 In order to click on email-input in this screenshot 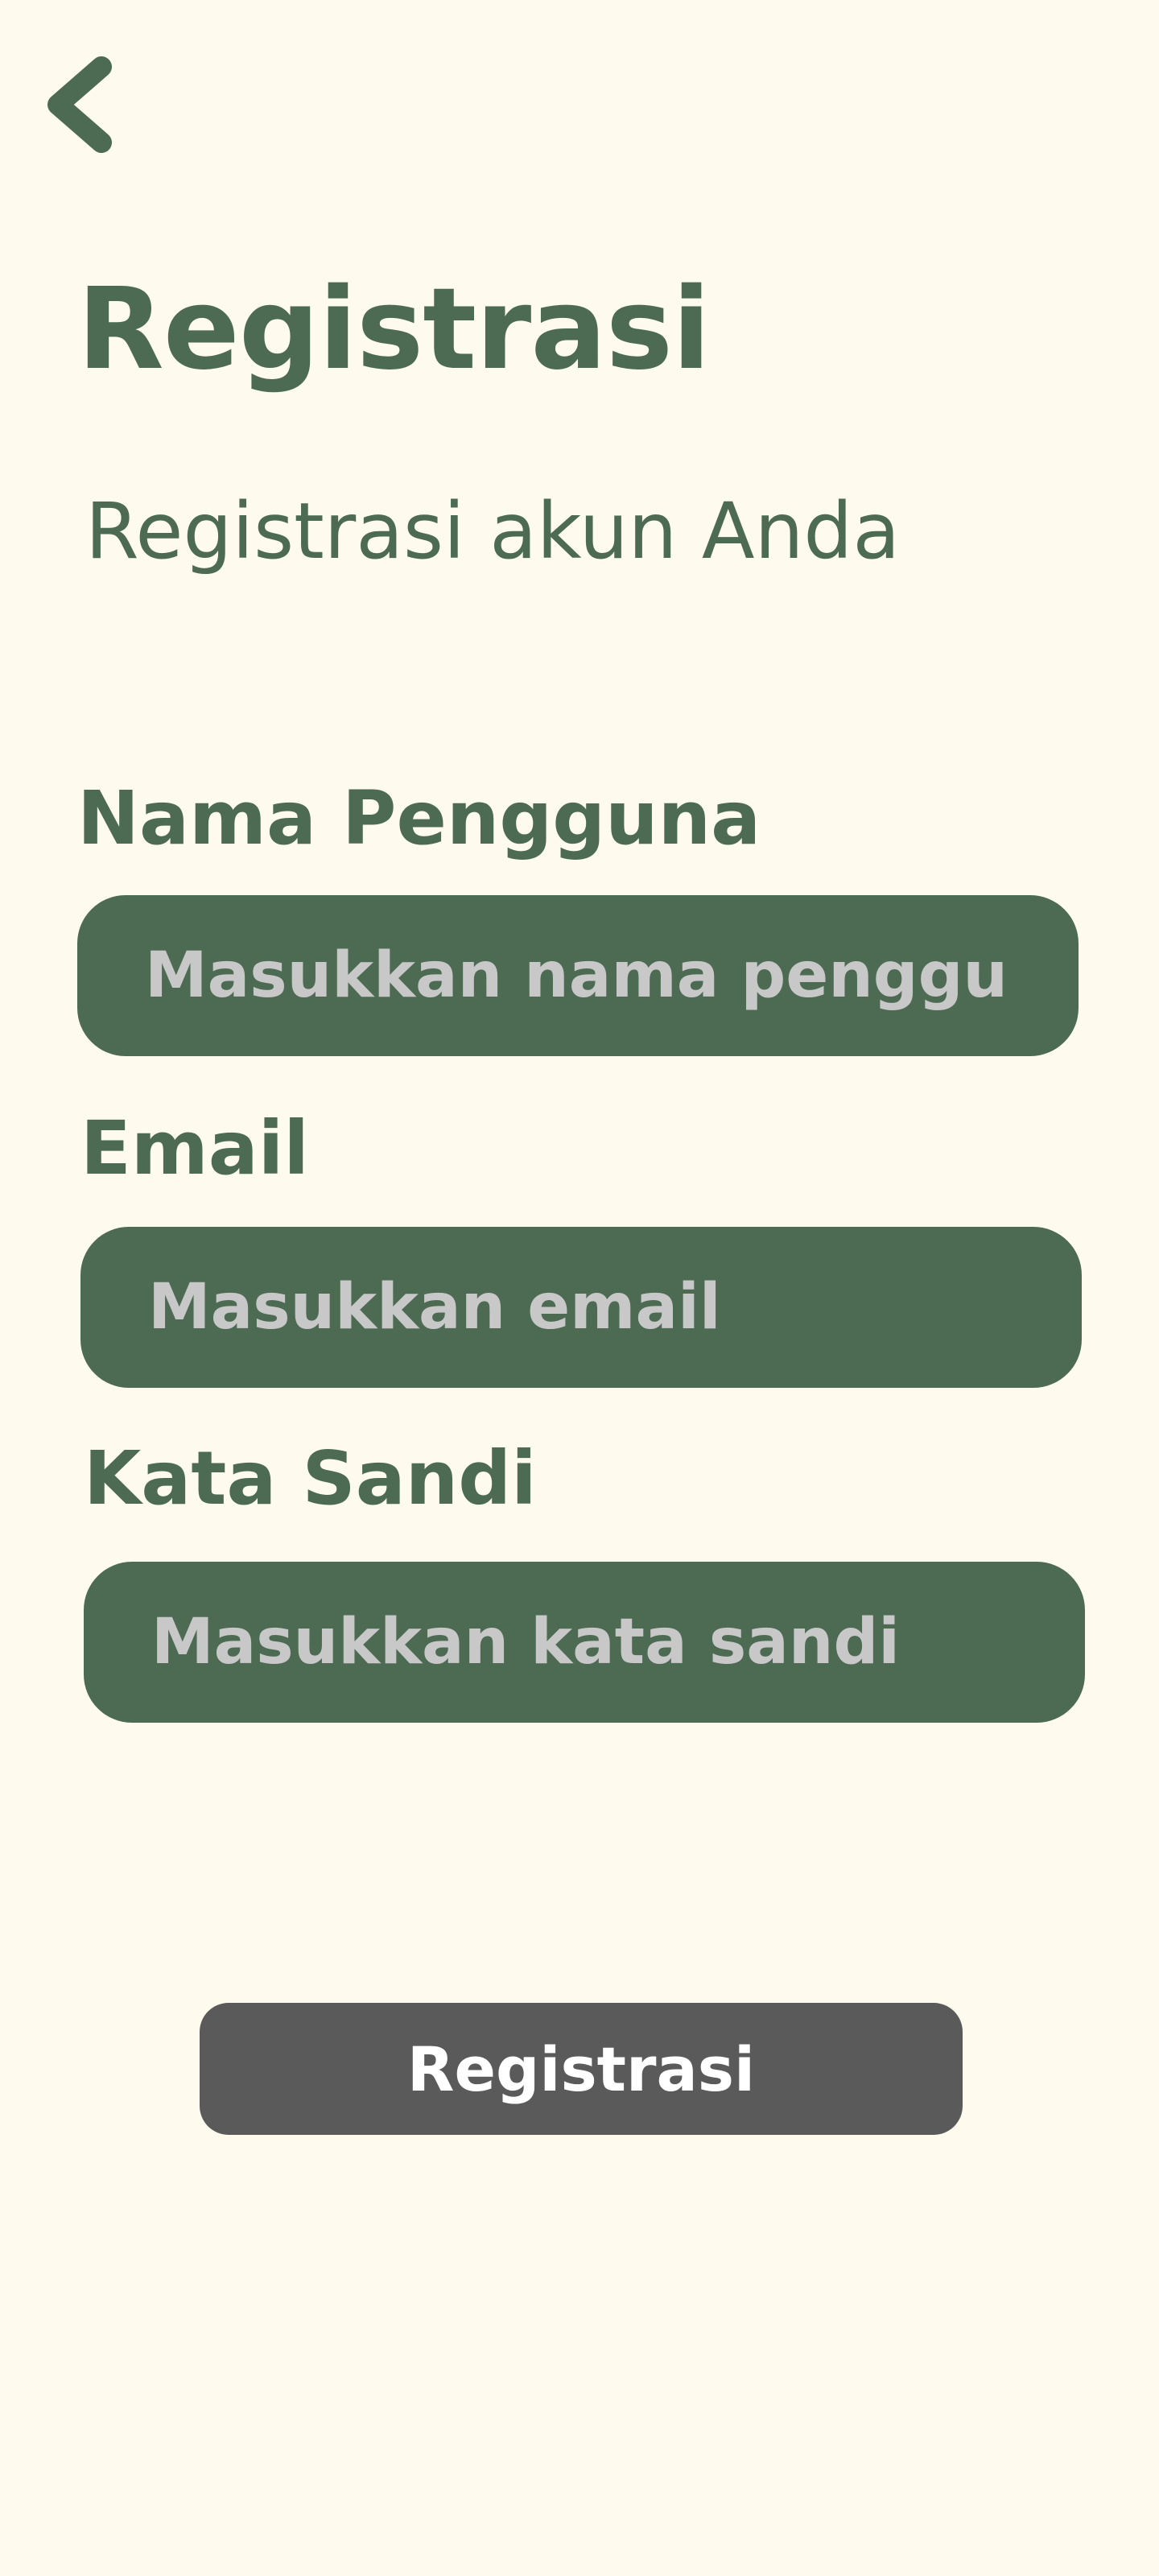, I will do `click(581, 1307)`.